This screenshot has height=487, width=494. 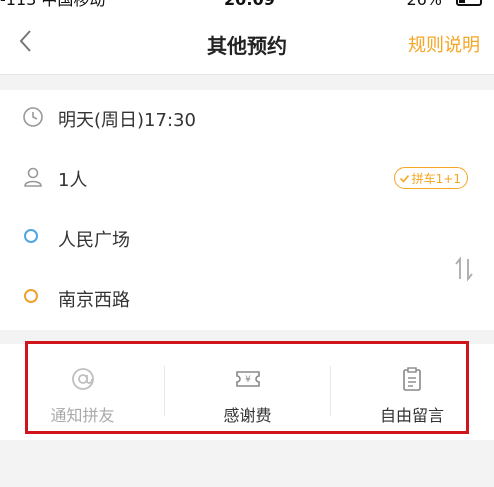 What do you see at coordinates (127, 120) in the screenshot?
I see `departure-time: 明天(周日)17:30` at bounding box center [127, 120].